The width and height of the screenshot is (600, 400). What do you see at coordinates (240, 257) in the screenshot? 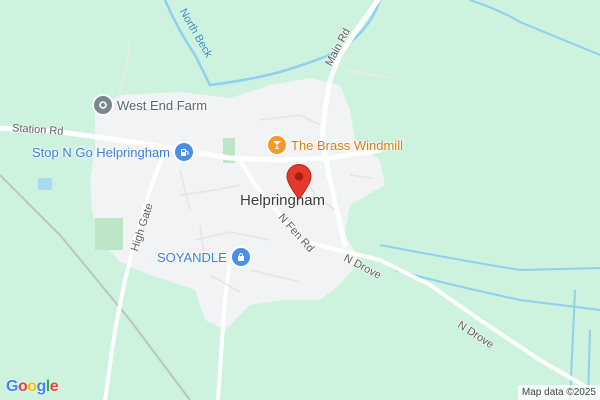
I see `shopping-bag-icon` at bounding box center [240, 257].